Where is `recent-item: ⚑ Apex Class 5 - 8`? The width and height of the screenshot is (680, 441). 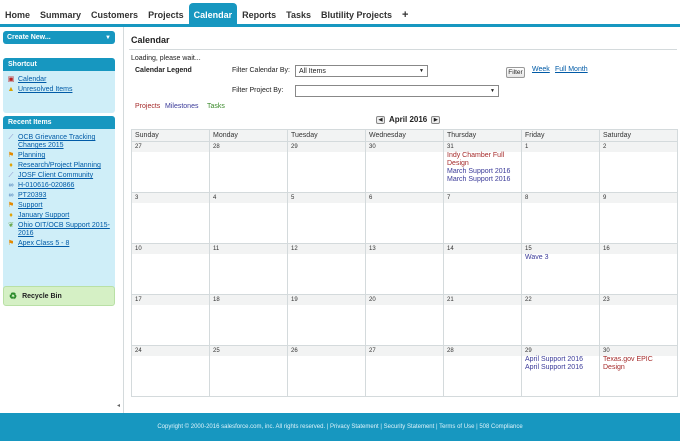
recent-item: ⚑ Apex Class 5 - 8 is located at coordinates (59, 244).